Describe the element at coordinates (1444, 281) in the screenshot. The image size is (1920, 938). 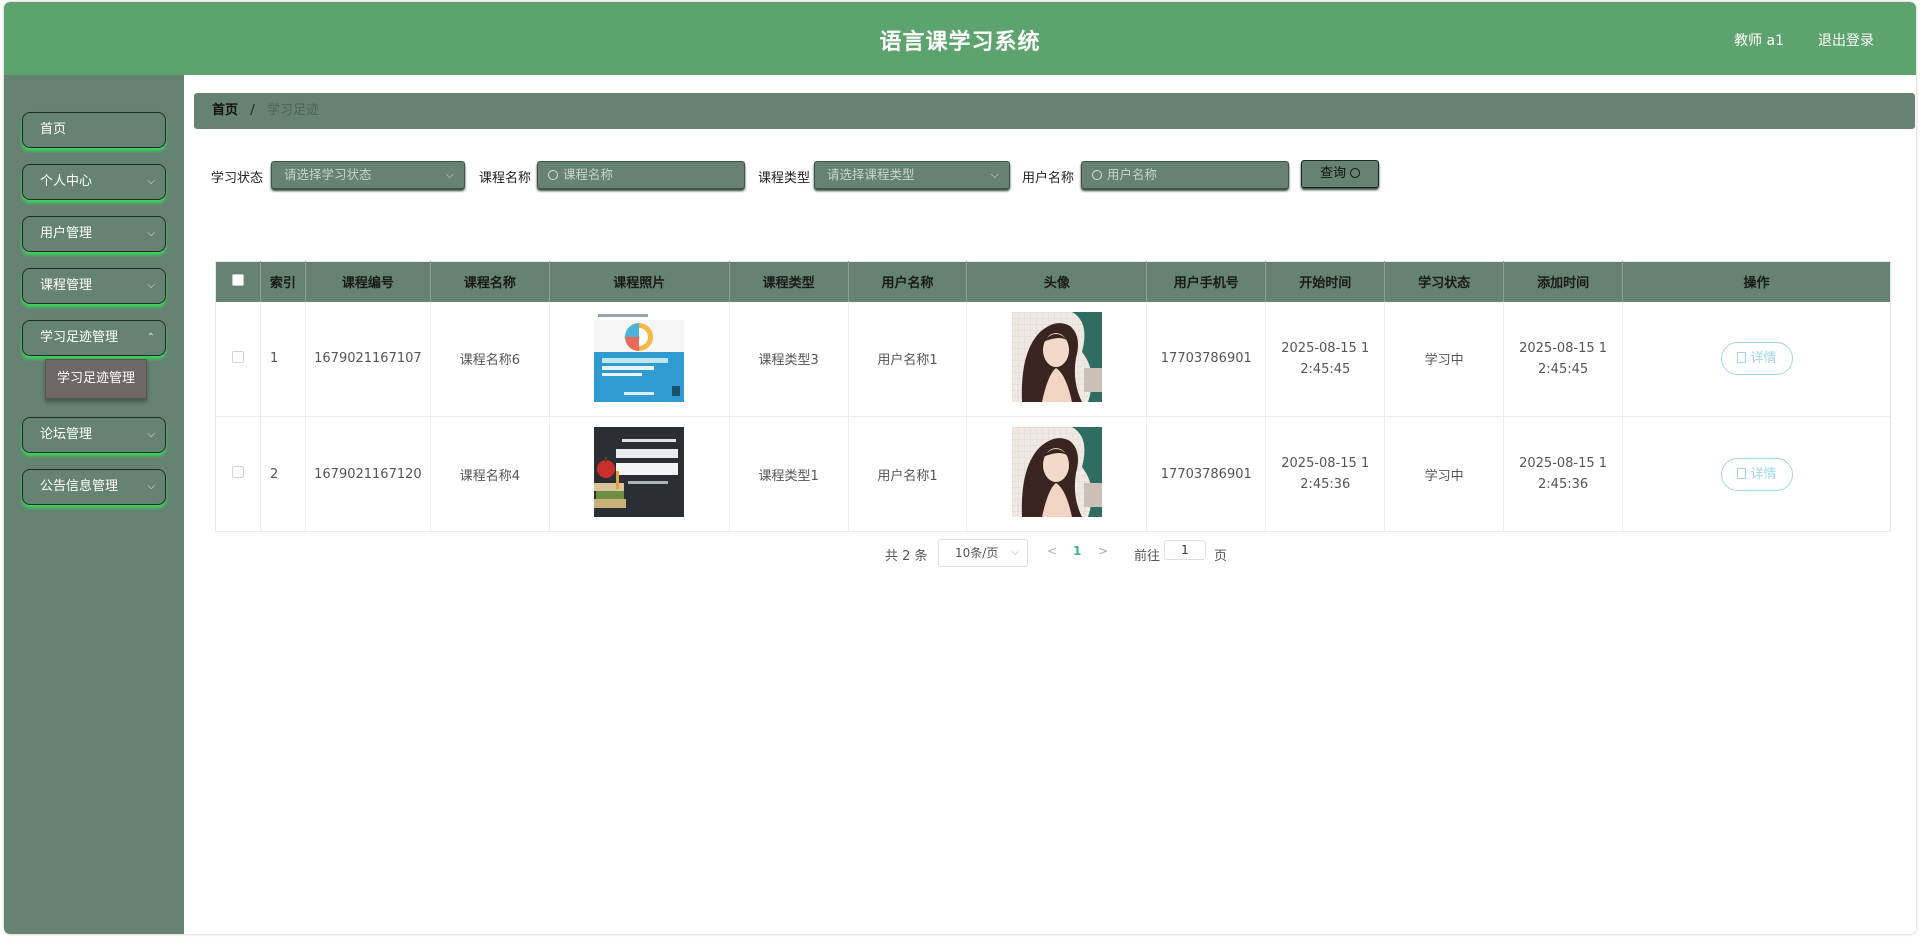
I see `column-header: 学习状态` at that location.